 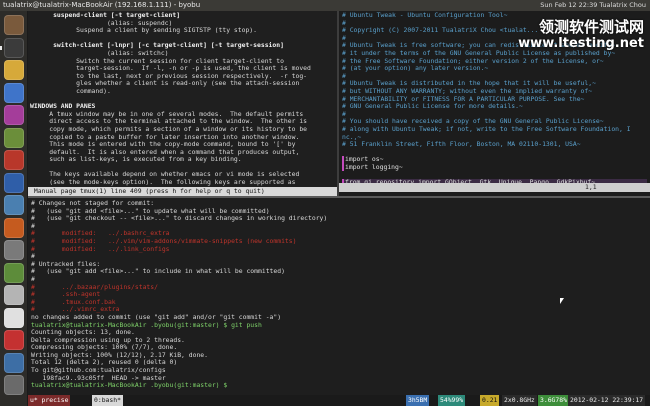 What do you see at coordinates (581, 43) in the screenshot?
I see `watermark-url: www.ltesting.net` at bounding box center [581, 43].